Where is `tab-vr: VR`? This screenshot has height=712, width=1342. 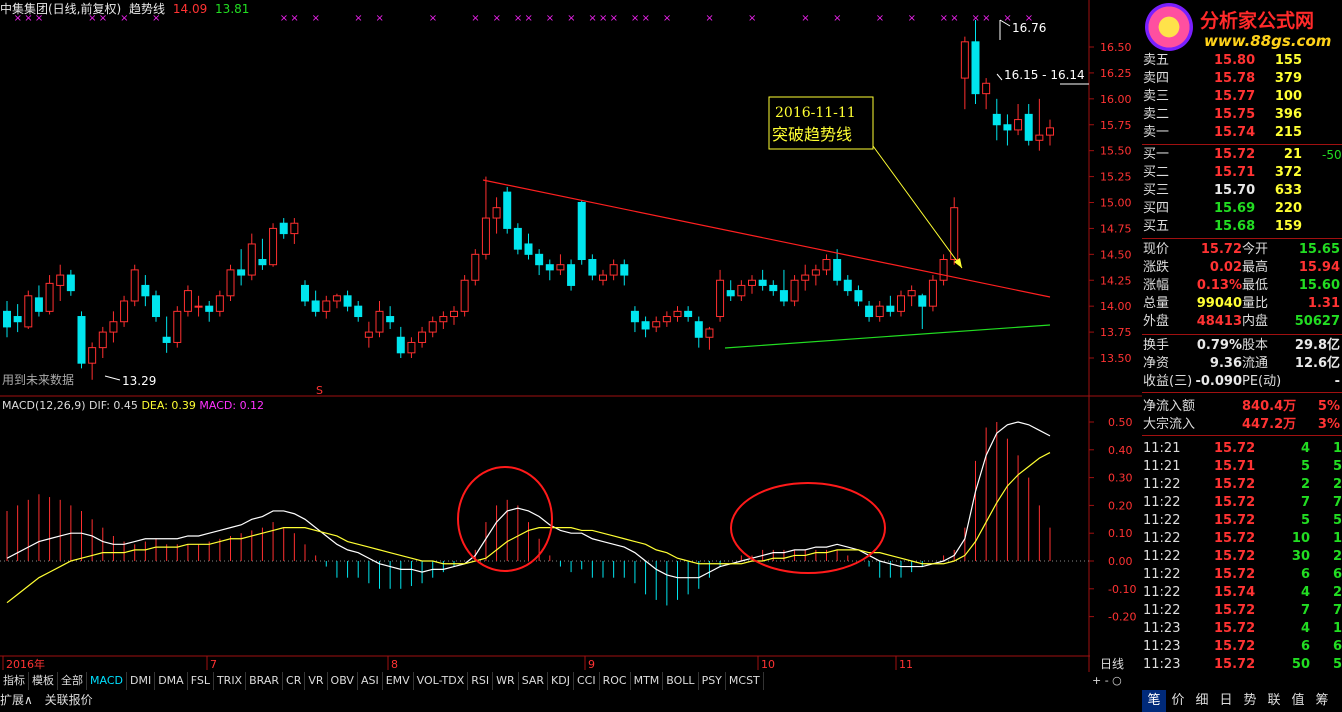 tab-vr: VR is located at coordinates (316, 681).